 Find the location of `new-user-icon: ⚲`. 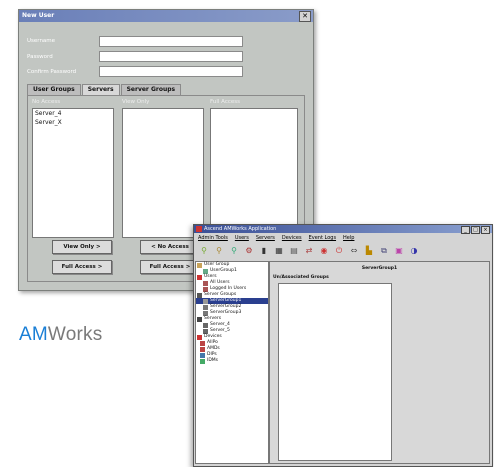

new-user-icon: ⚲ is located at coordinates (204, 251).